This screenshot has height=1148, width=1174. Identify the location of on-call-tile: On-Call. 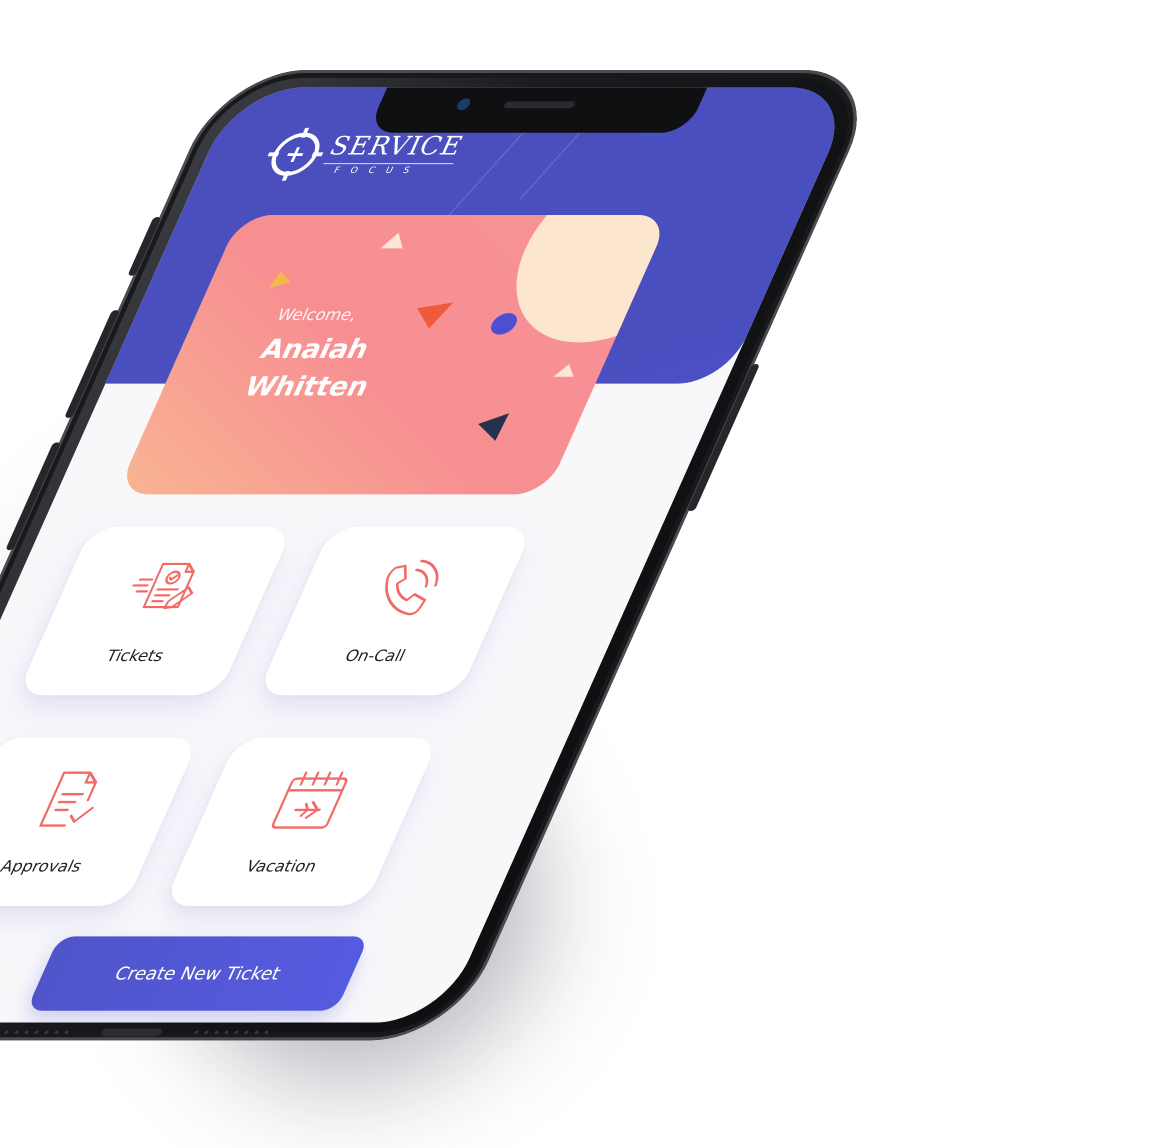
(395, 611).